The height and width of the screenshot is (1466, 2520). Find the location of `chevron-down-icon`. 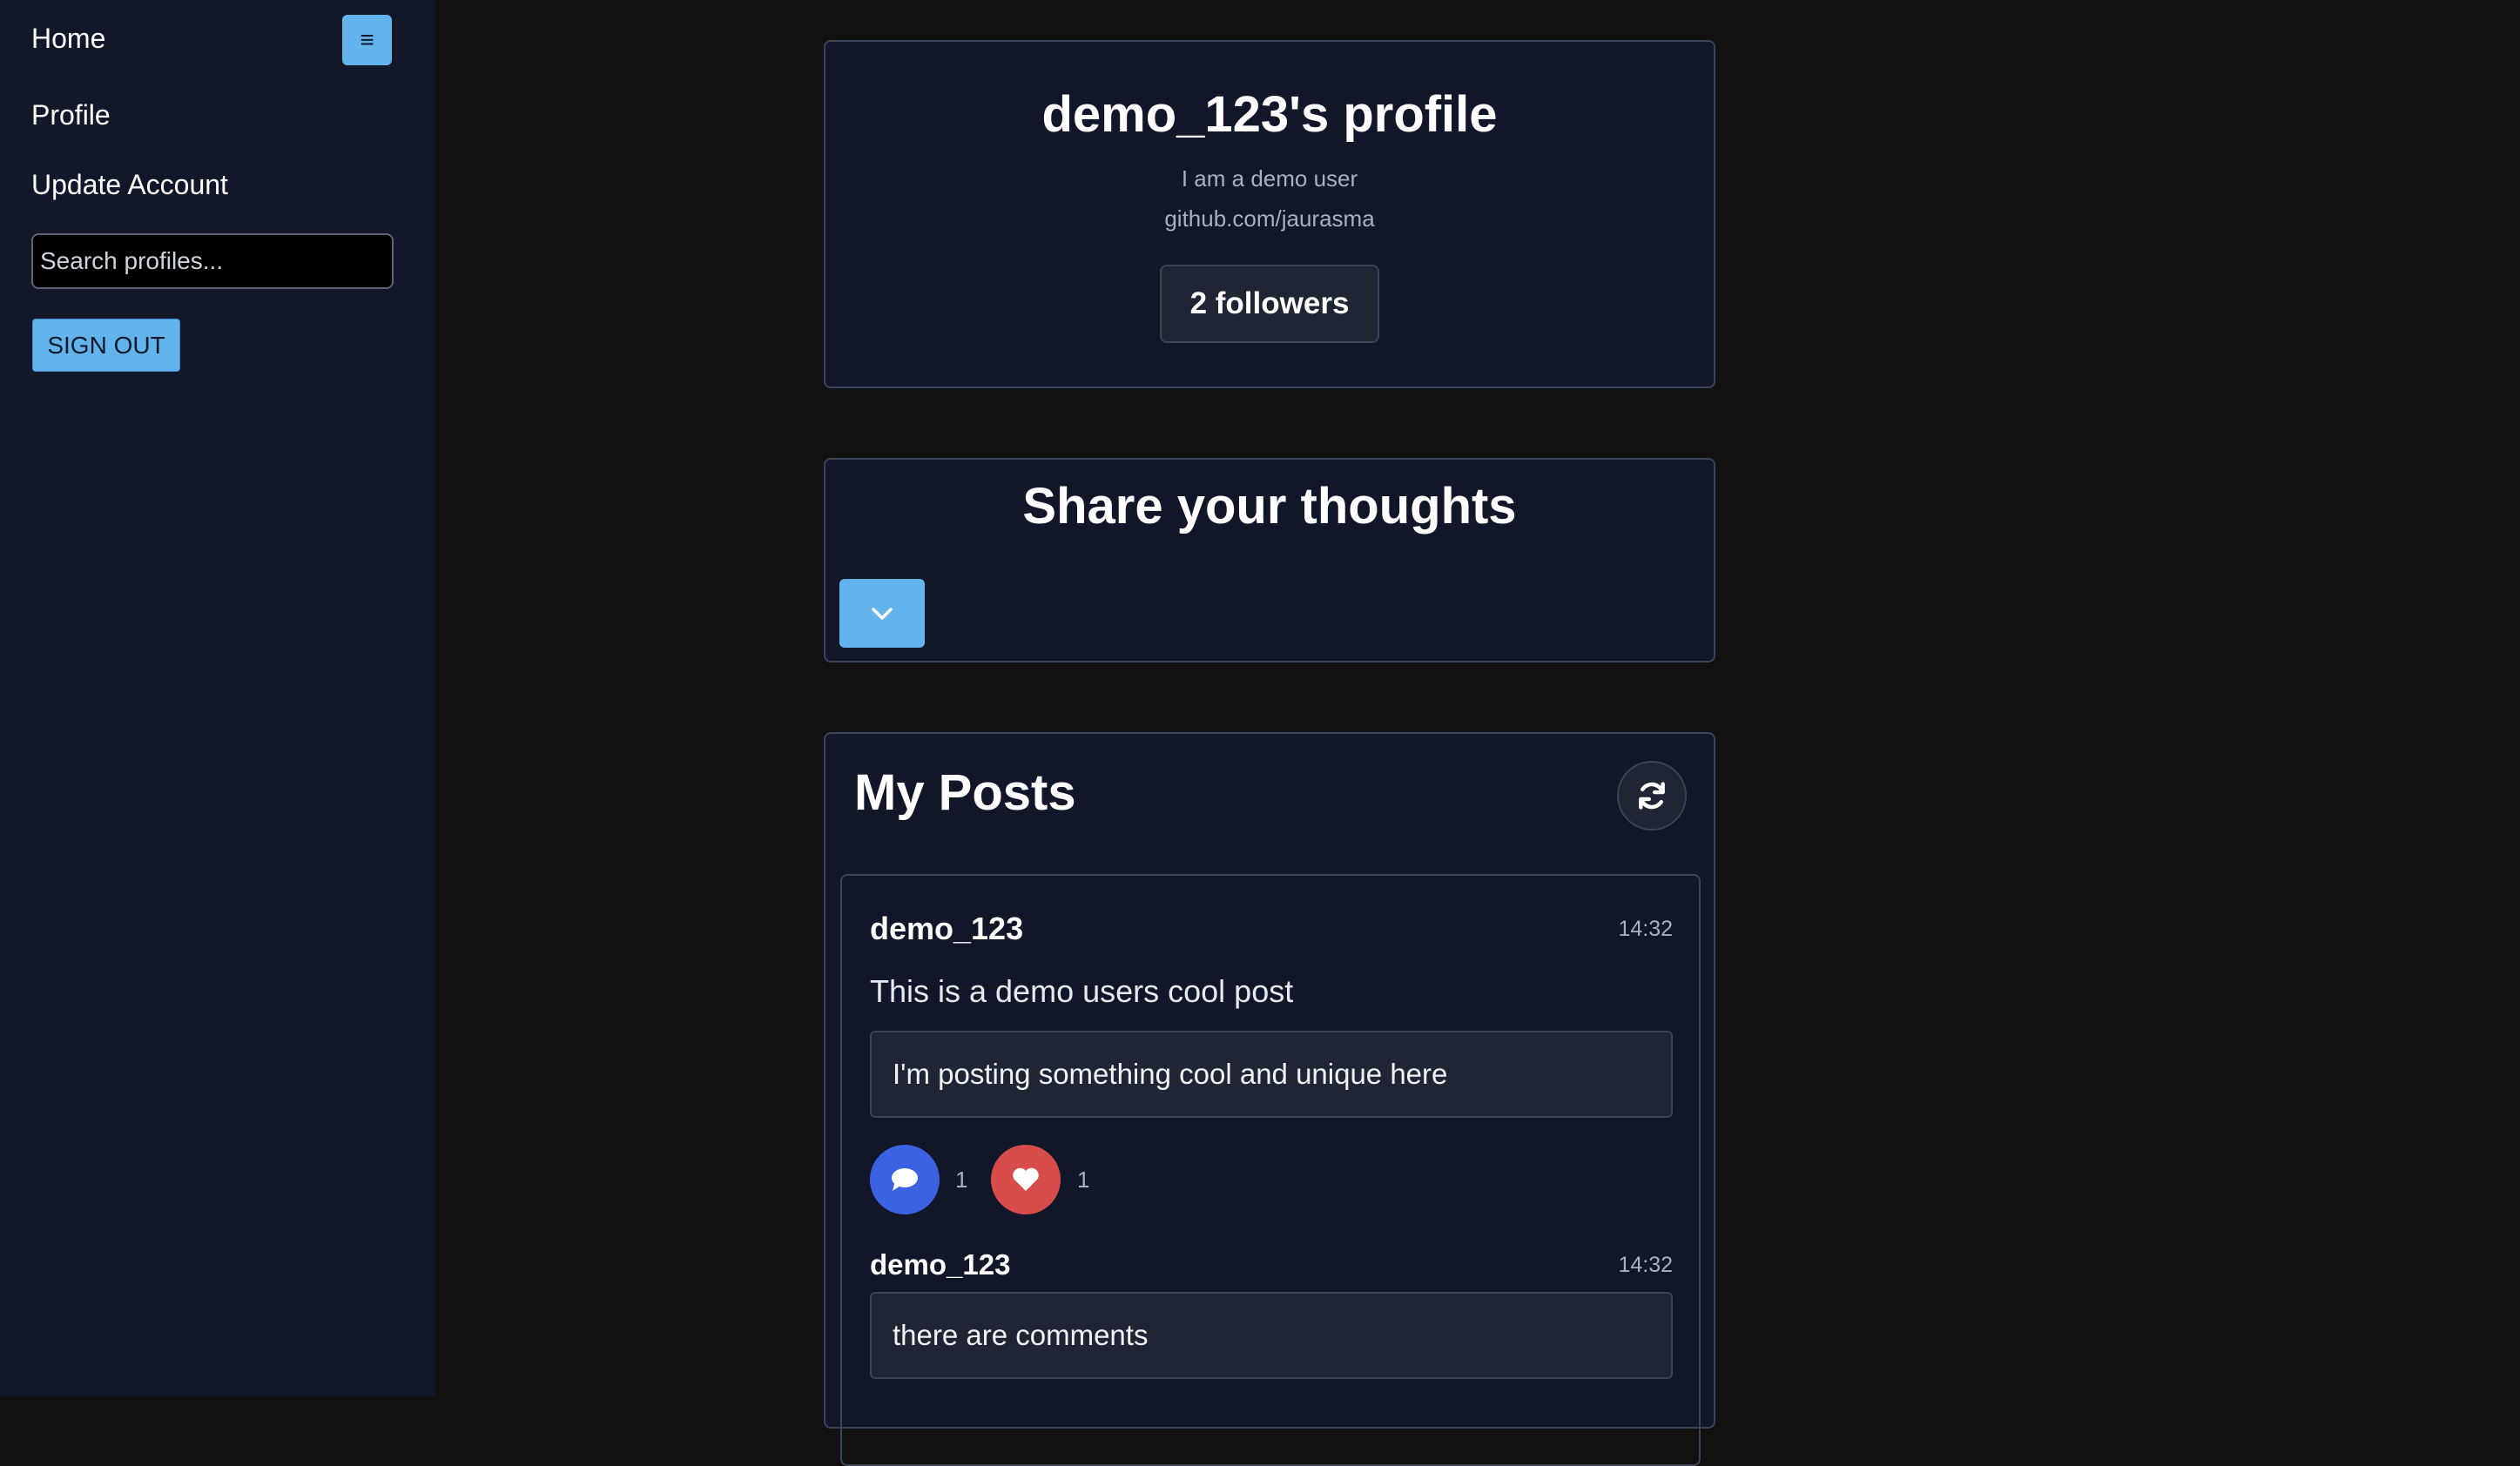

chevron-down-icon is located at coordinates (882, 613).